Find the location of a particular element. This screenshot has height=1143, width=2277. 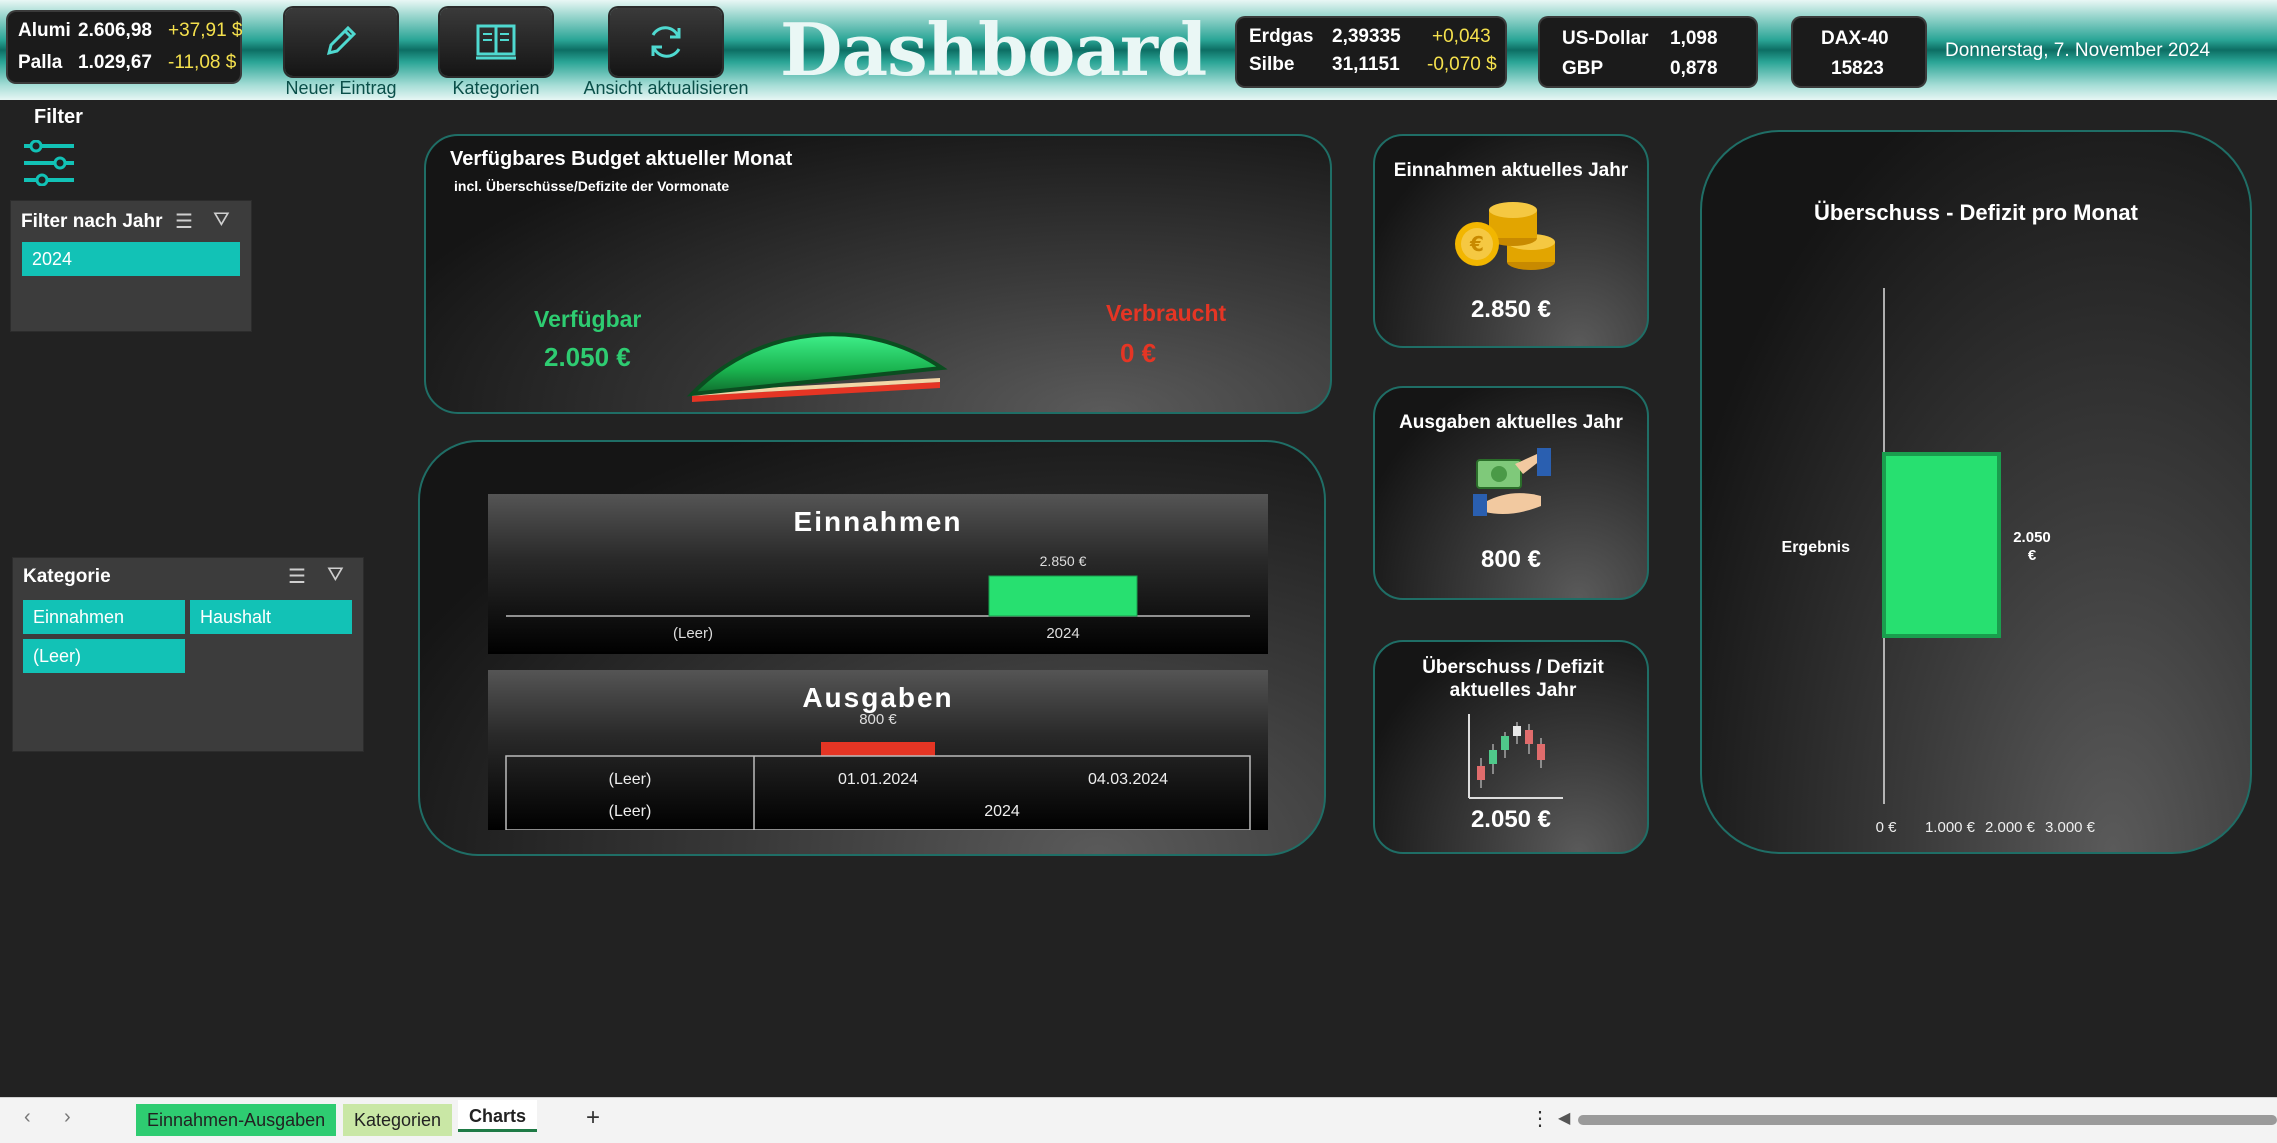

ticker-price: 31,1151 is located at coordinates (1366, 64).